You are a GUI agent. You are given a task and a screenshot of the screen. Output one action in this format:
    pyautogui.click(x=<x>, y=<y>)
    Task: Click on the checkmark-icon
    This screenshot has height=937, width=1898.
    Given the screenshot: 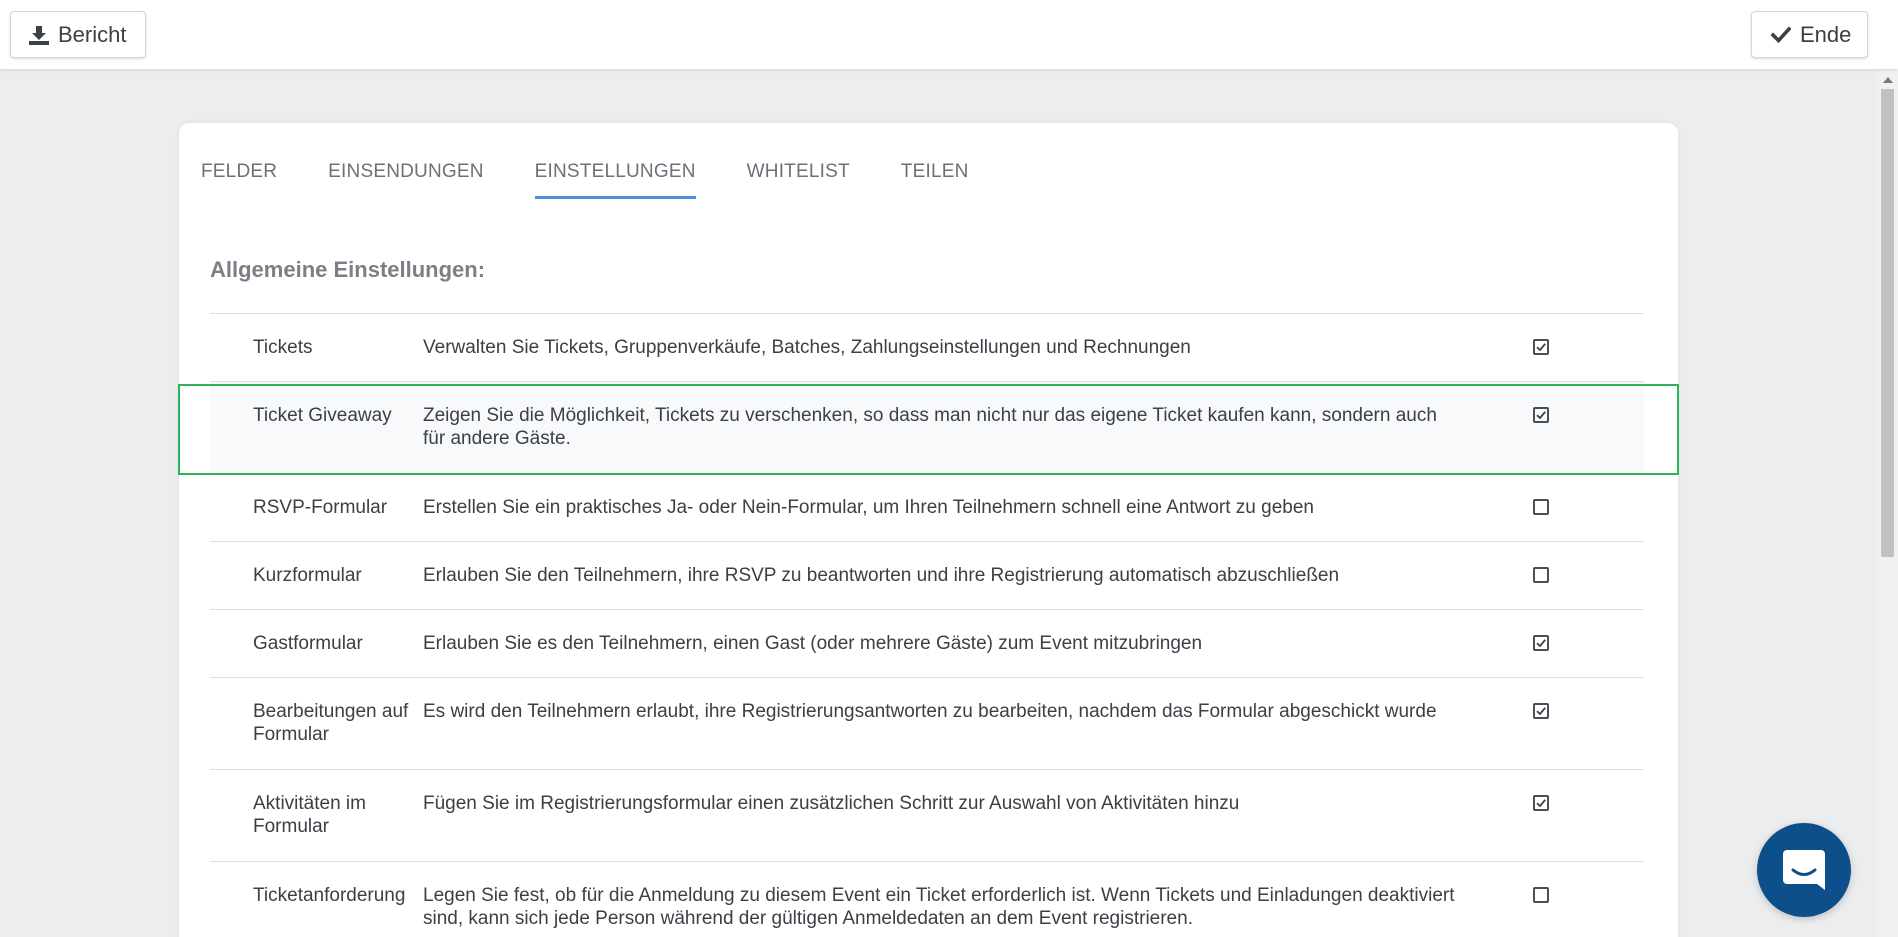 What is the action you would take?
    pyautogui.click(x=1781, y=34)
    